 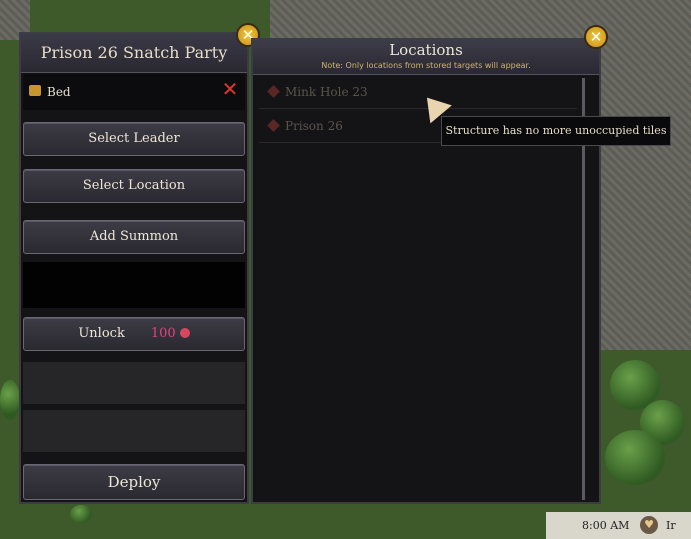 I want to click on hud-clock: 8:00 AM ♥ Ir, so click(x=618, y=525).